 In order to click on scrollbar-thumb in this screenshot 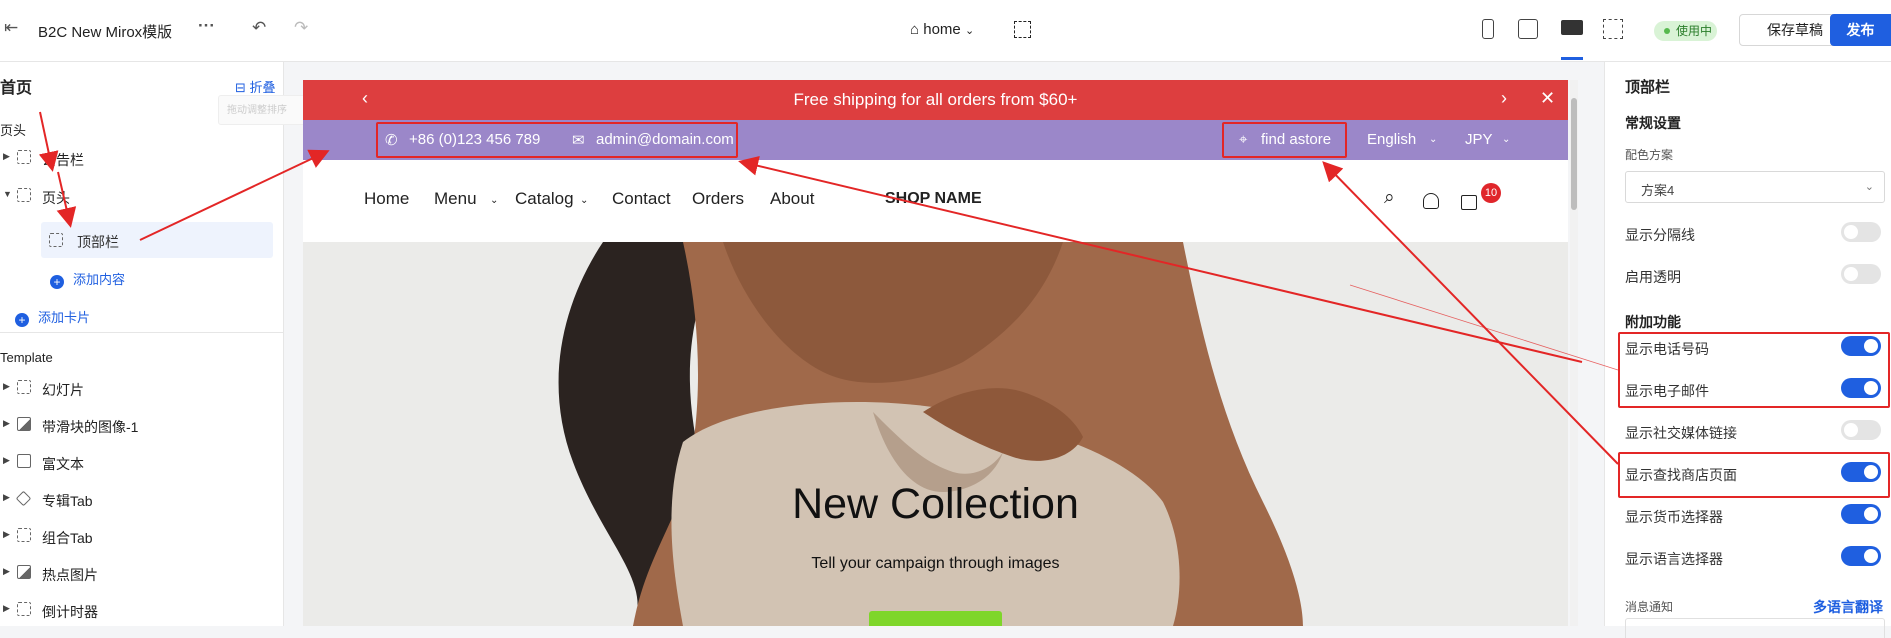, I will do `click(1574, 154)`.